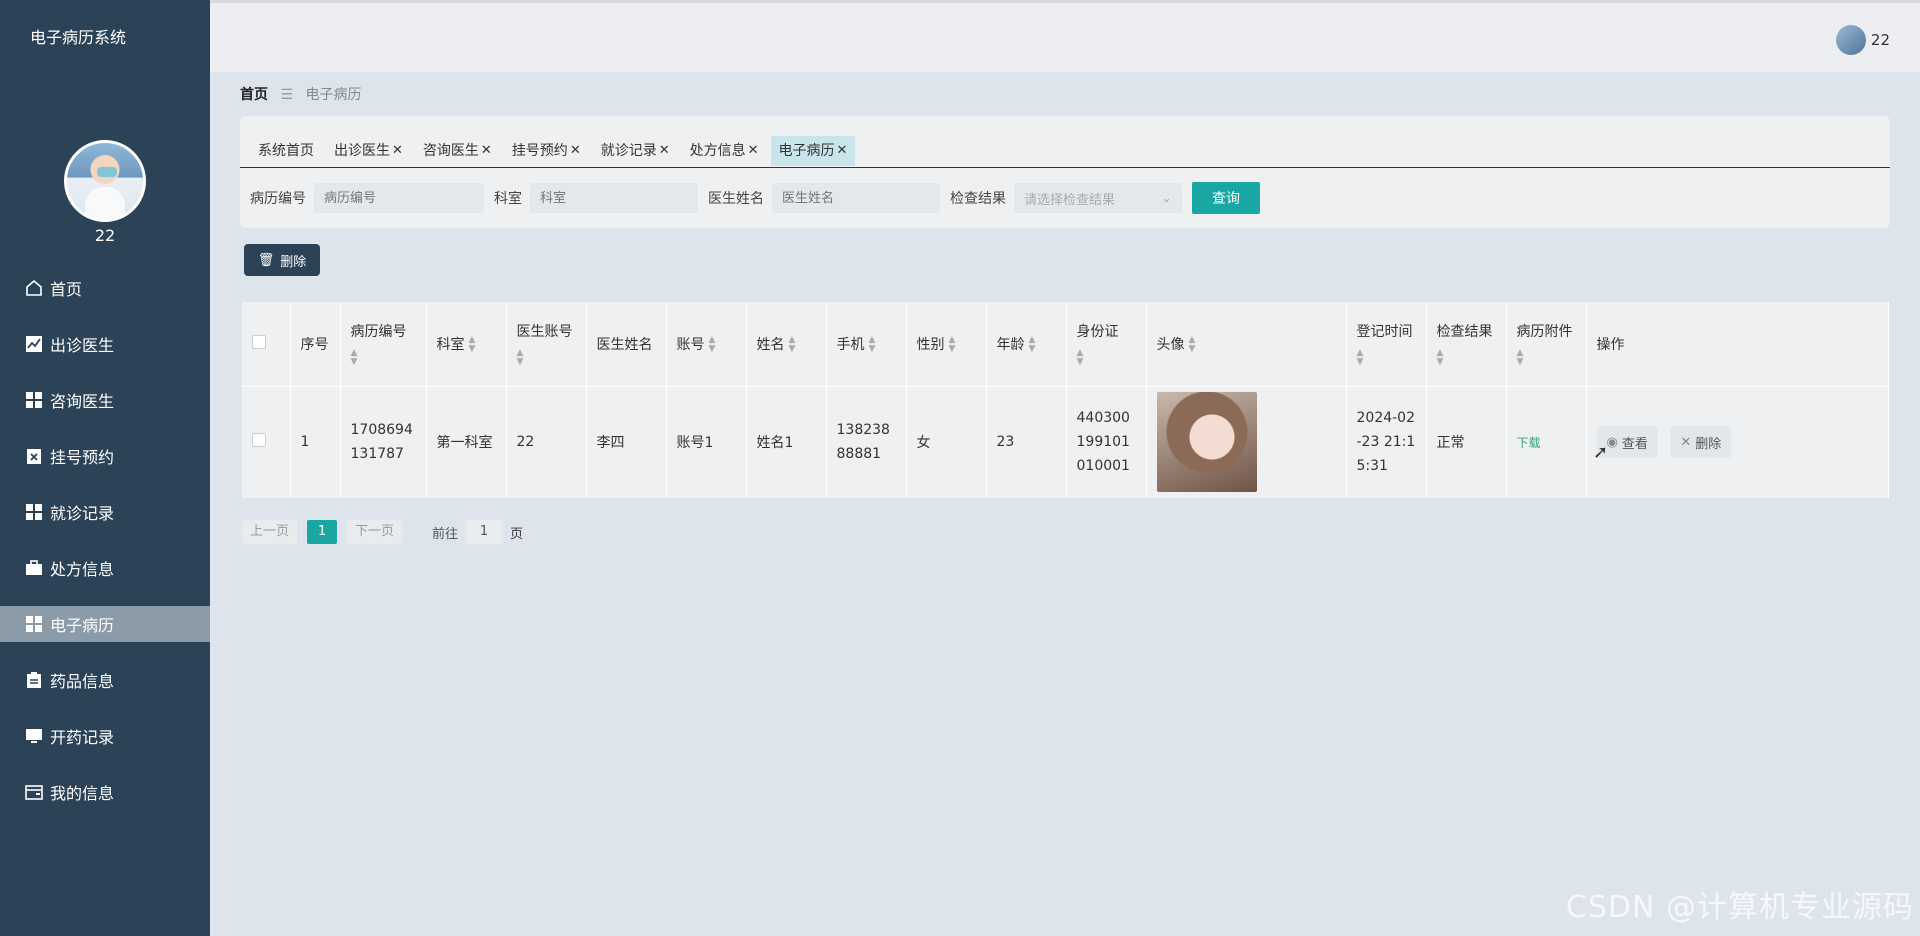 This screenshot has height=936, width=1920. What do you see at coordinates (383, 344) in the screenshot?
I see `col-record-no: 病历编号 ▲ ▼` at bounding box center [383, 344].